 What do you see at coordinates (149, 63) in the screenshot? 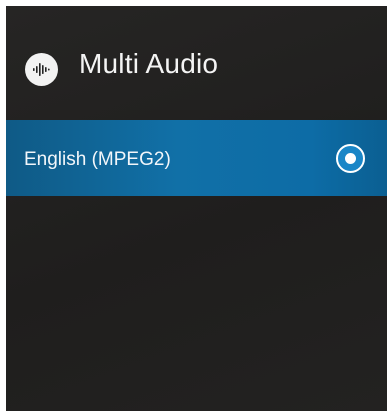
I see `dialog-title: Multi Audio` at bounding box center [149, 63].